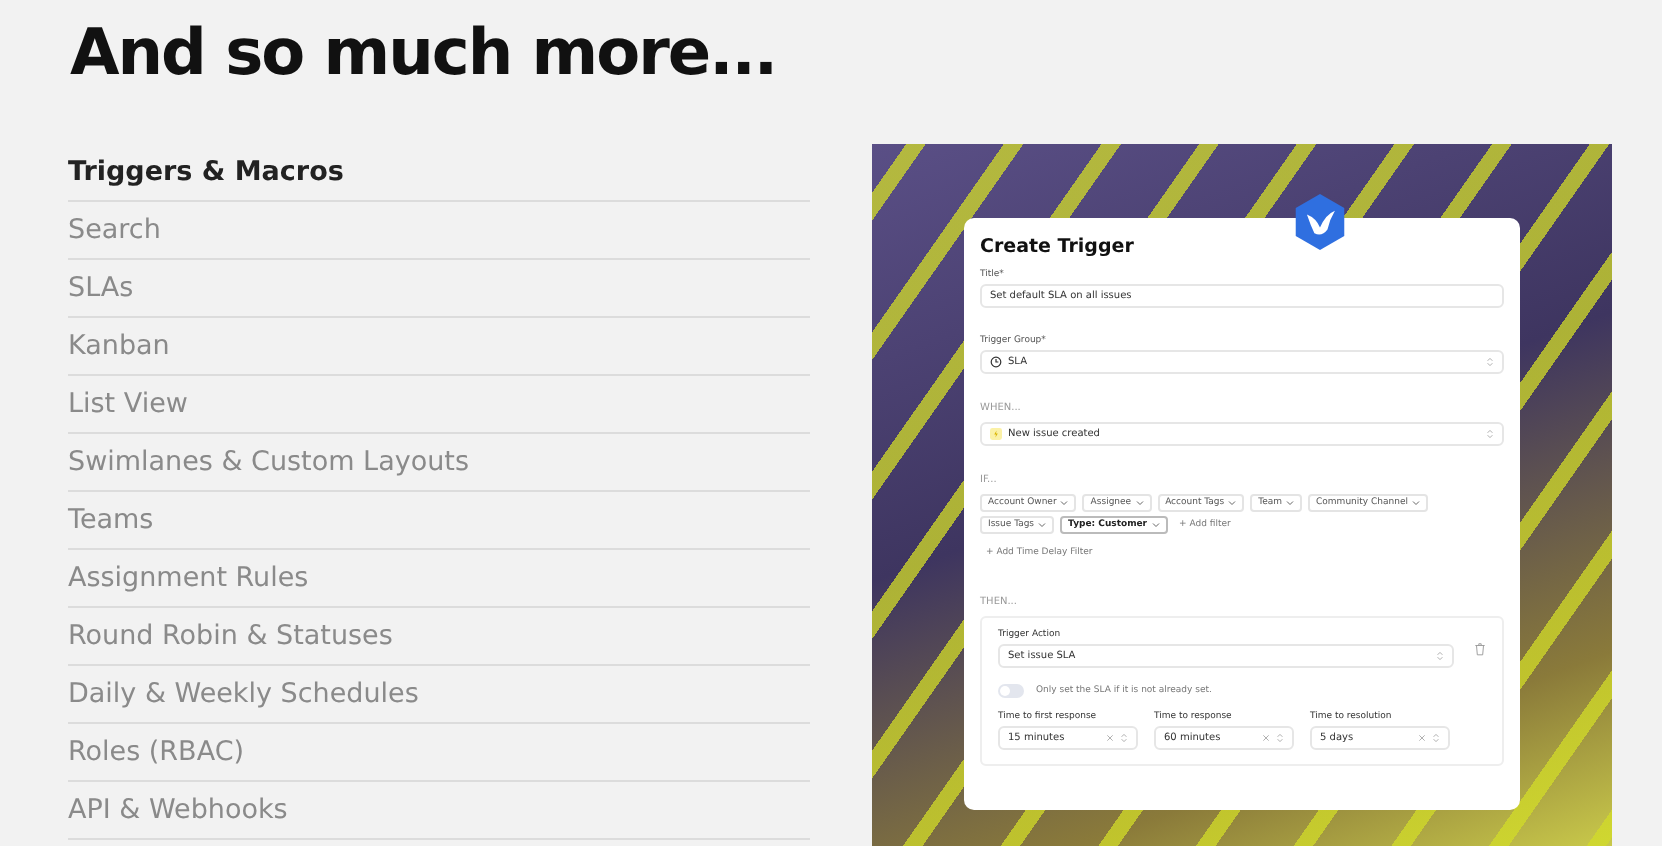 This screenshot has width=1662, height=846. What do you see at coordinates (439, 173) in the screenshot?
I see `feature-item: Triggers & Macros` at bounding box center [439, 173].